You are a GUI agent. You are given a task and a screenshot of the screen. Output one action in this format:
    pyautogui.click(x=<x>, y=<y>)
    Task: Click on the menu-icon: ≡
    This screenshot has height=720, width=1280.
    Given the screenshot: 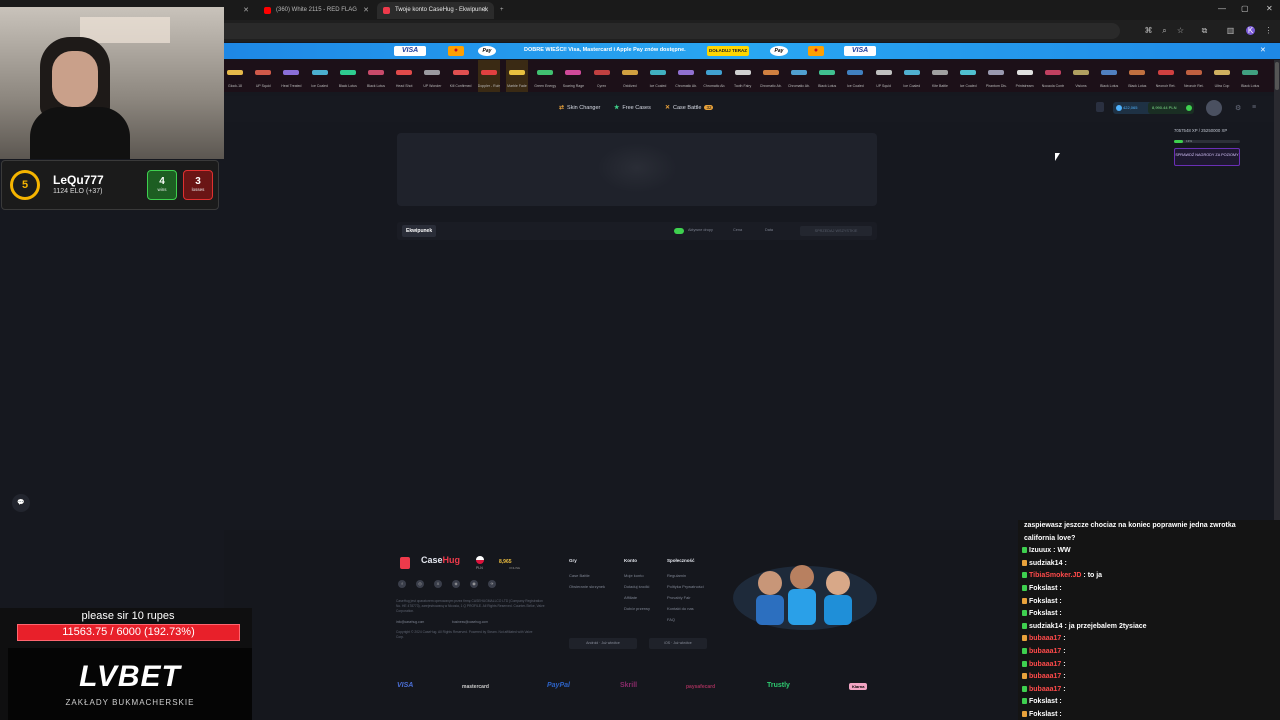 What is the action you would take?
    pyautogui.click(x=1254, y=107)
    